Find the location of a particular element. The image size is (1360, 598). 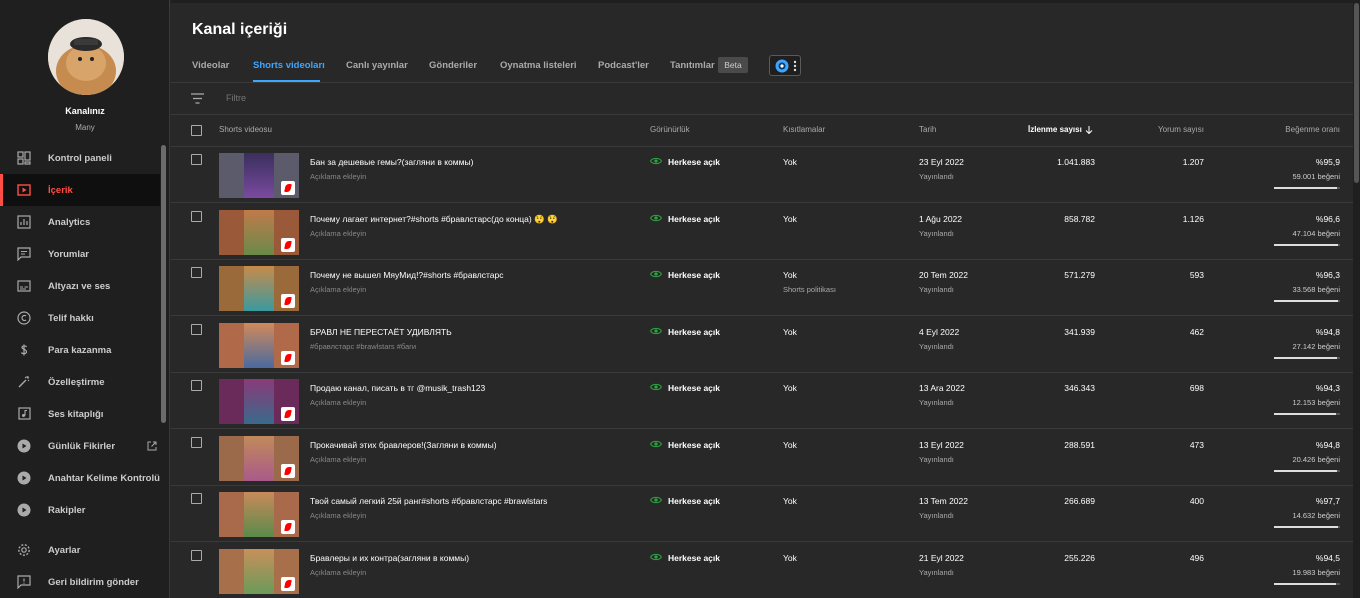

filter-input is located at coordinates (376, 98).